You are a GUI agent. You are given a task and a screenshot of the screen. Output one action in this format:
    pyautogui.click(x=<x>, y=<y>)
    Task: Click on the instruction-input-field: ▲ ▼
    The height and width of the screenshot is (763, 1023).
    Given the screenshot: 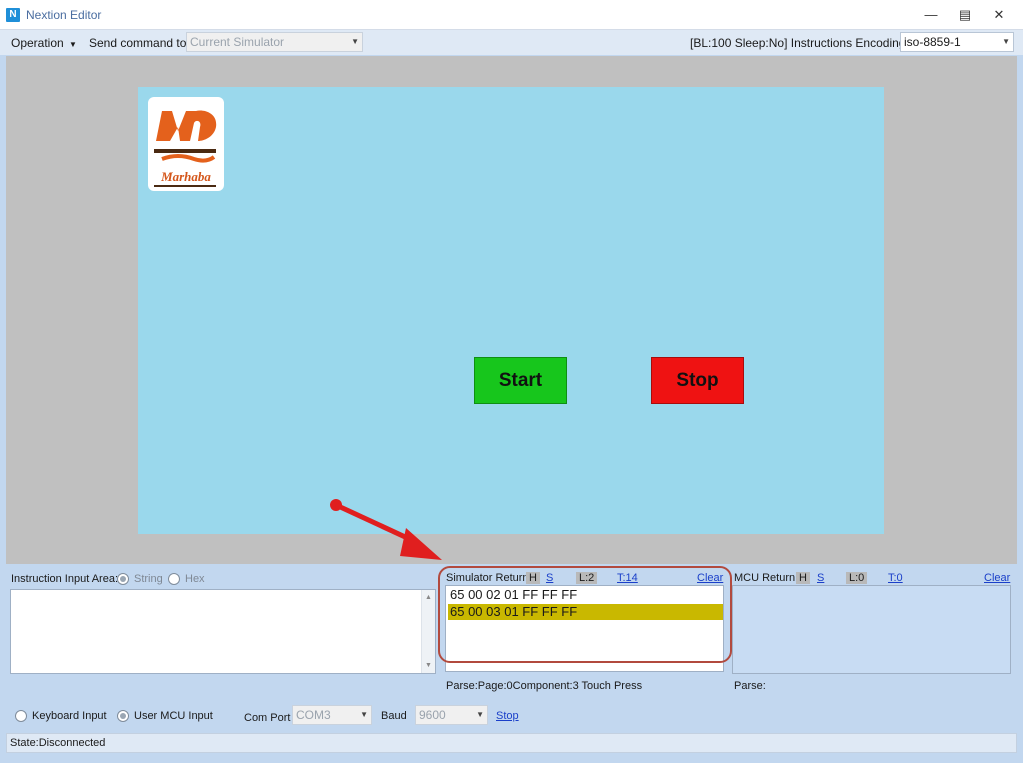 What is the action you would take?
    pyautogui.click(x=223, y=631)
    